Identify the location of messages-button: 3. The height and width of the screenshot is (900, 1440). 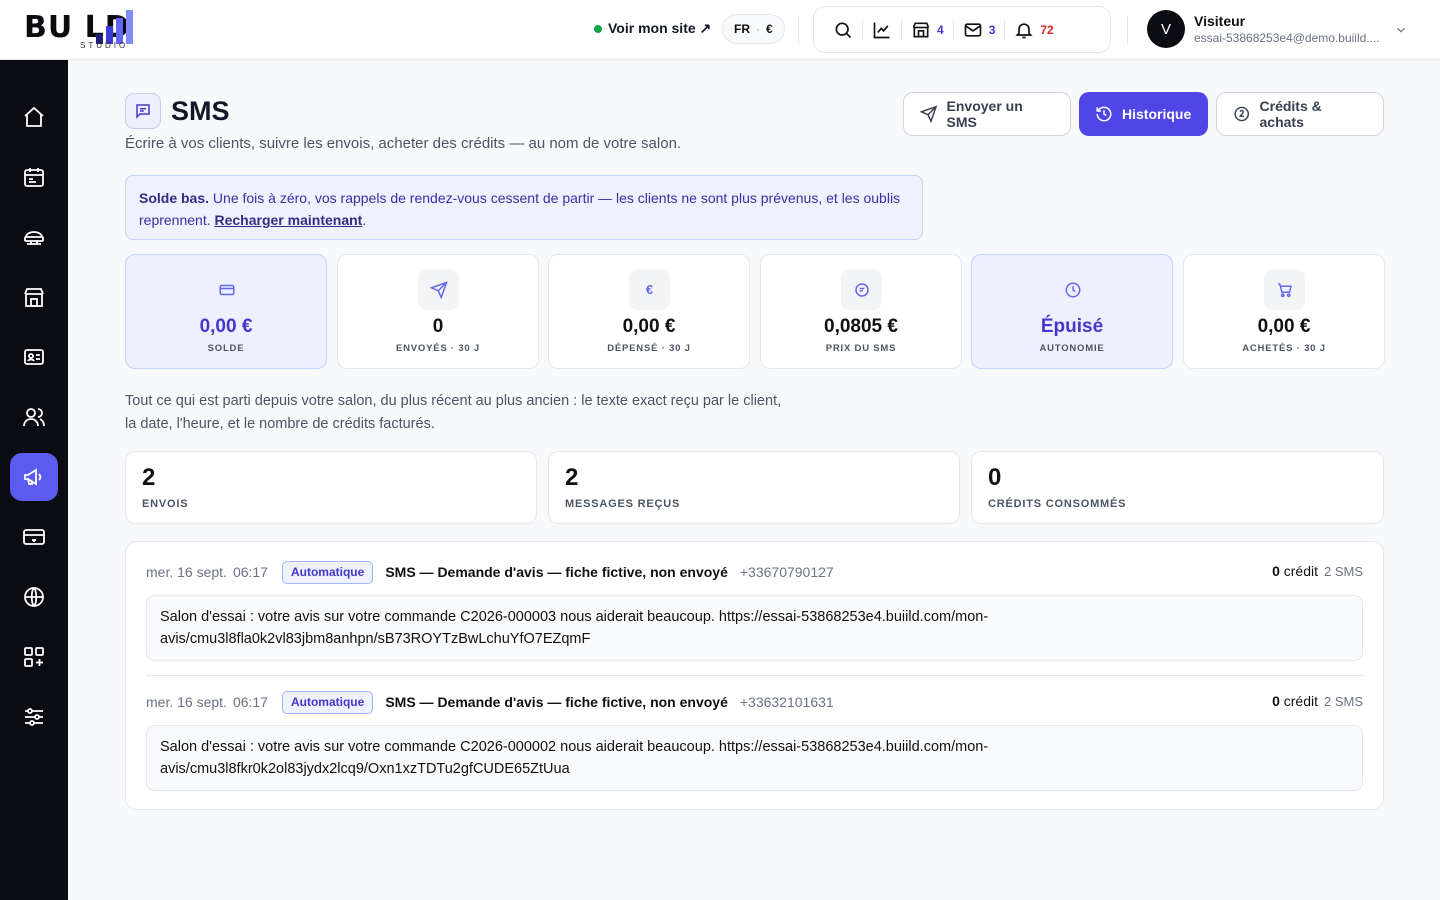
(979, 30).